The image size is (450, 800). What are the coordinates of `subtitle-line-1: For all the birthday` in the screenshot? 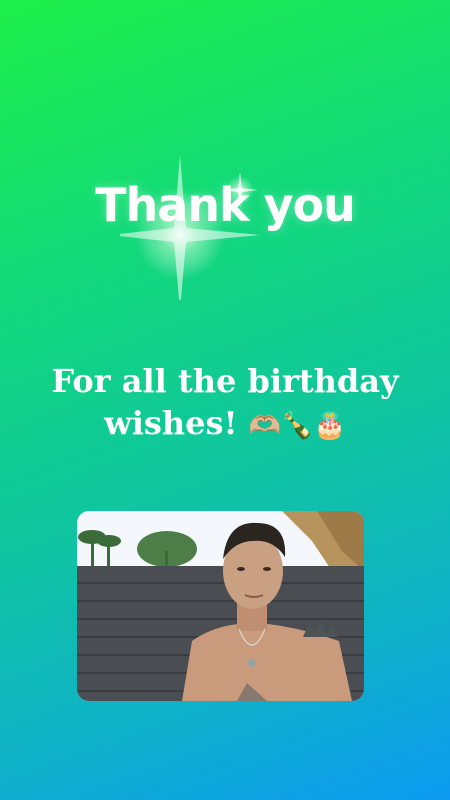 It's located at (225, 381).